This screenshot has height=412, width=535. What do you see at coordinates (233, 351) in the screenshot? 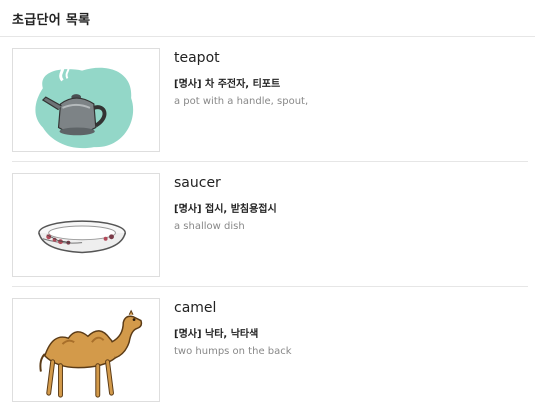
I see `word-description: two humps on the back` at bounding box center [233, 351].